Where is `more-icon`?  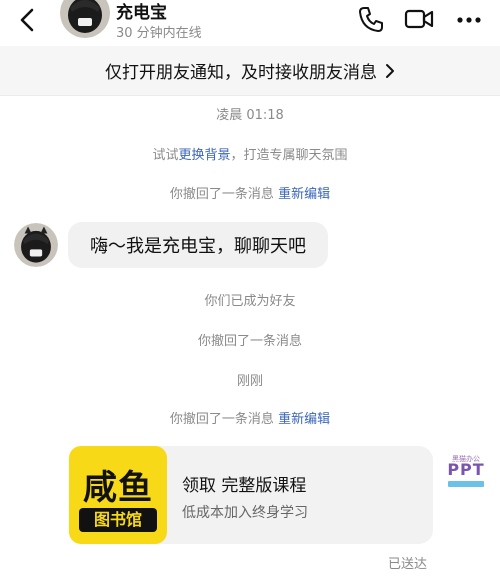
more-icon is located at coordinates (469, 19).